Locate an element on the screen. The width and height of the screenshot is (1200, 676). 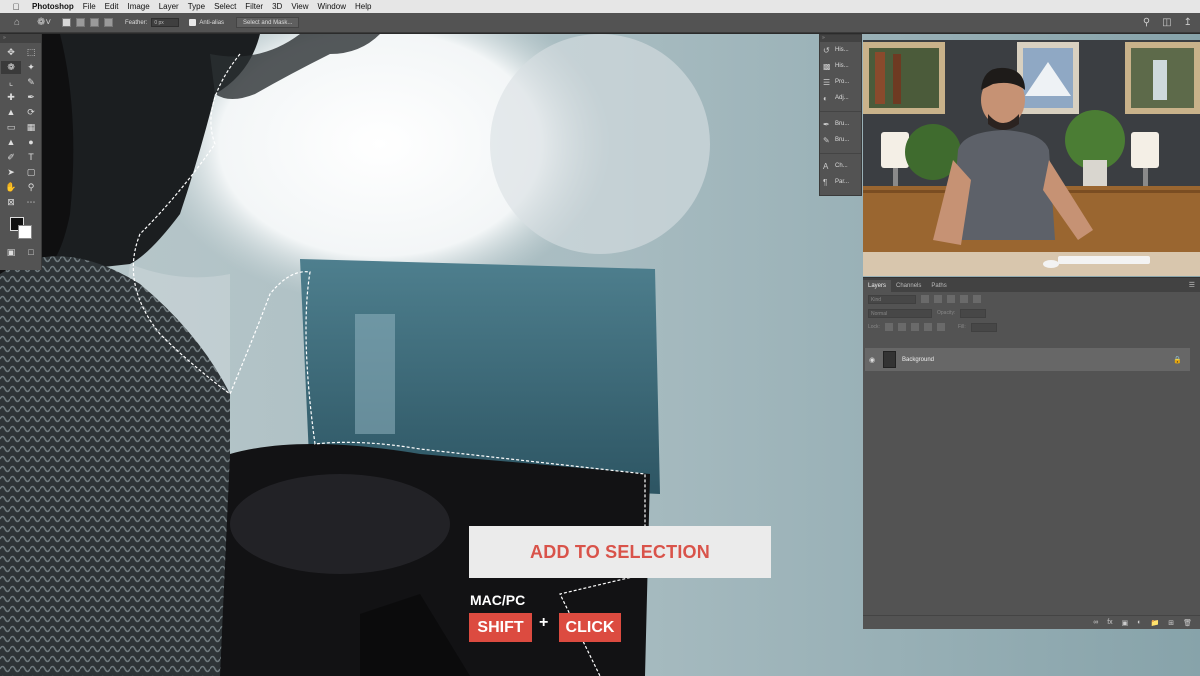
character-icon: A is located at coordinates (826, 166).